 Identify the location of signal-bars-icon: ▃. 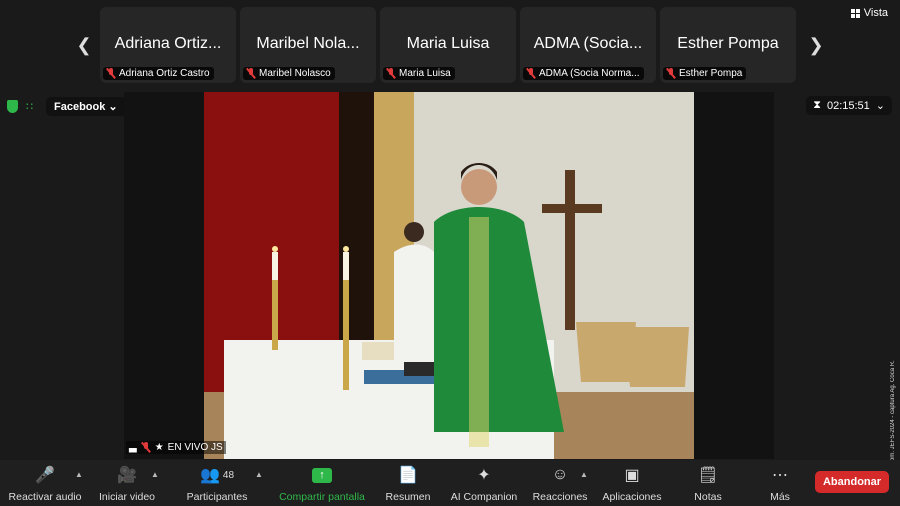
(133, 447).